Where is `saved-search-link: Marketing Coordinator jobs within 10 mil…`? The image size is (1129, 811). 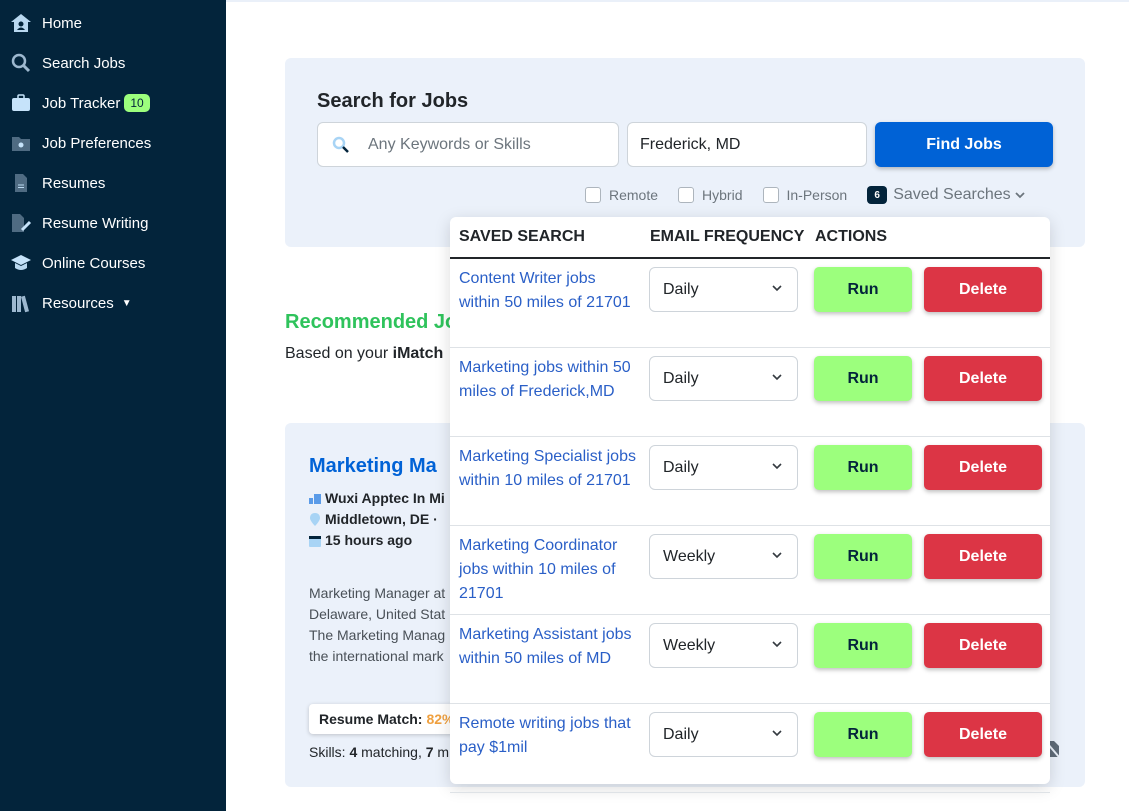 saved-search-link: Marketing Coordinator jobs within 10 mil… is located at coordinates (549, 570).